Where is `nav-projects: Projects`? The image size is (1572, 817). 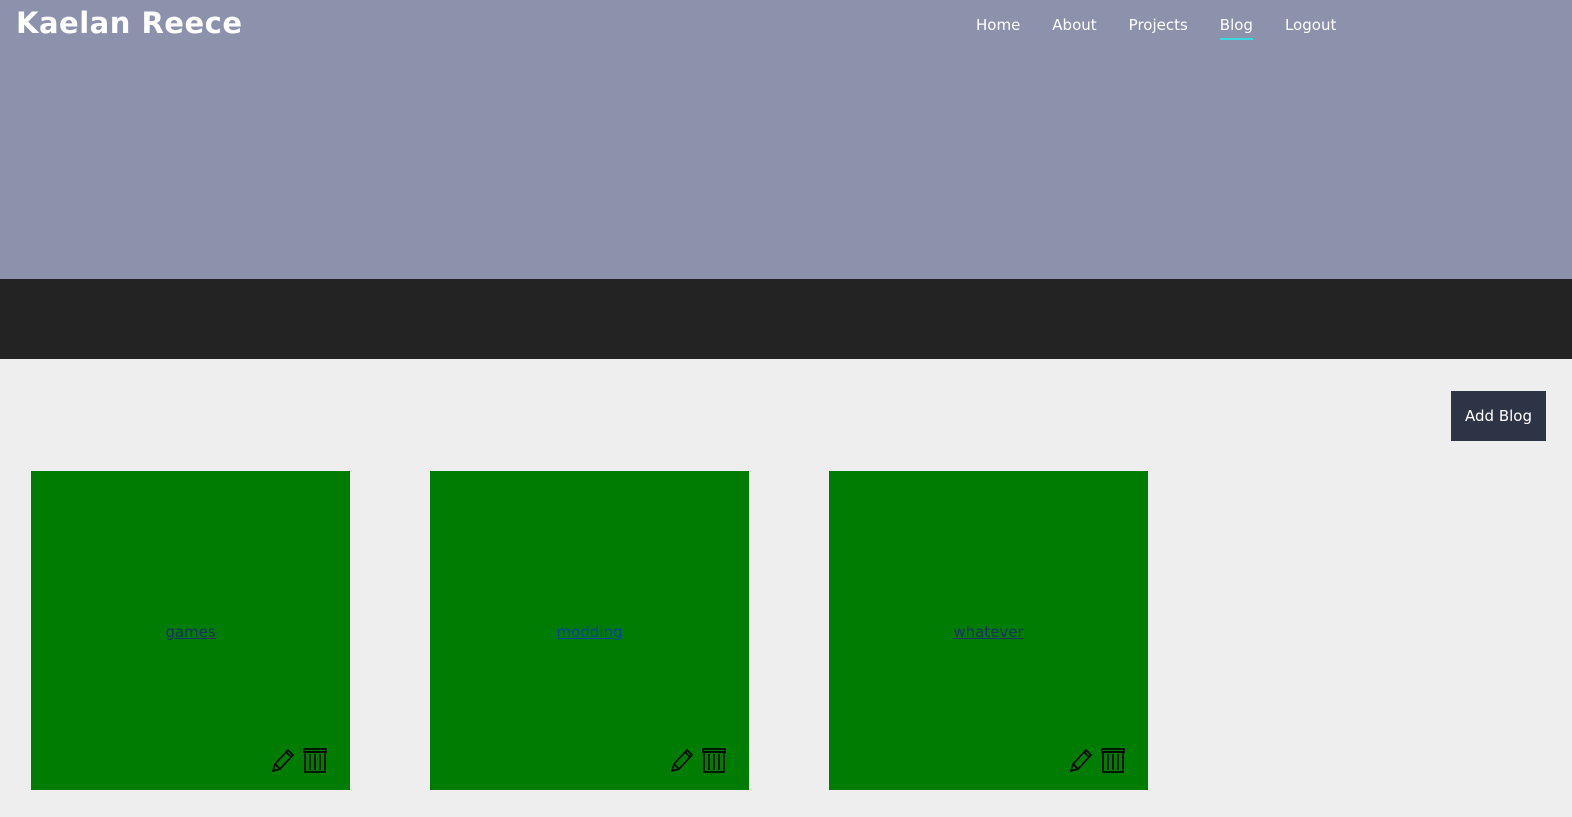
nav-projects: Projects is located at coordinates (1158, 27).